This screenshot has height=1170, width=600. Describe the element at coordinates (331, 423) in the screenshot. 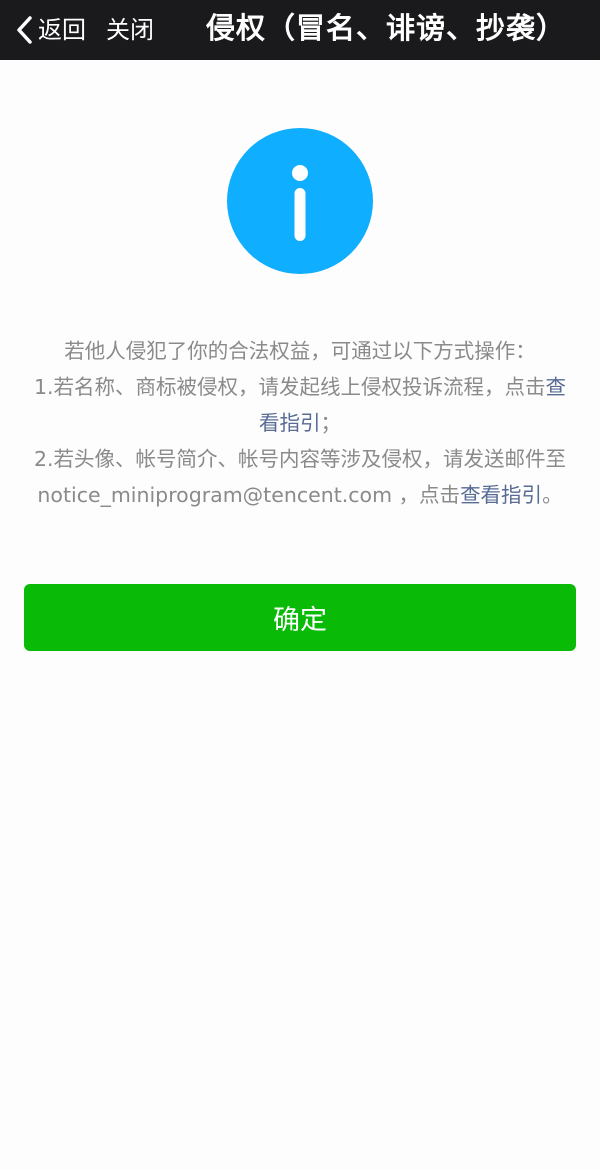

I see `message-item-1-end: ；` at that location.